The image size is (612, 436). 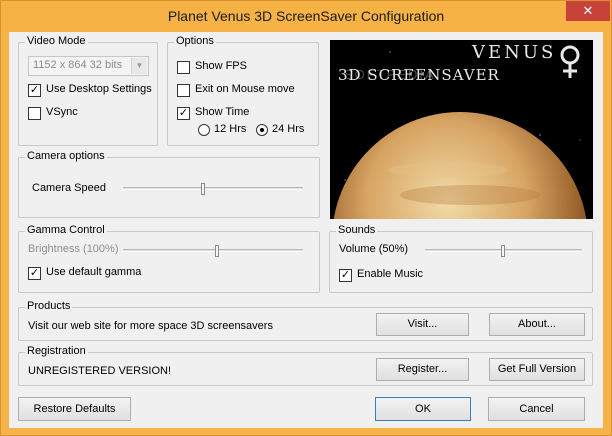 I want to click on use-default-gamma-label: Use default gamma, so click(x=94, y=272).